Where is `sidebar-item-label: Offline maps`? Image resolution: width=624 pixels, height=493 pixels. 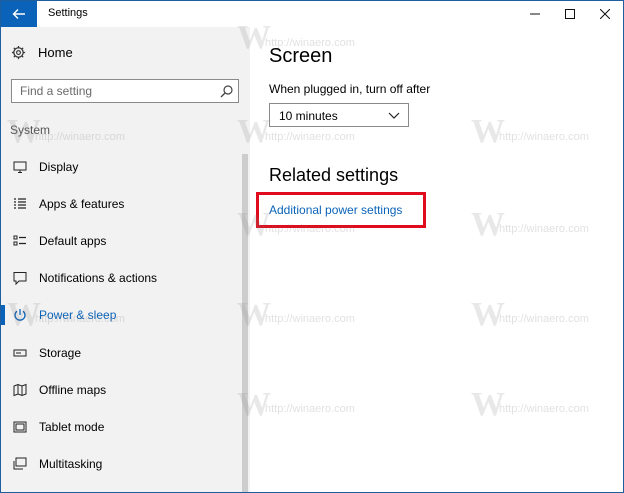
sidebar-item-label: Offline maps is located at coordinates (73, 390).